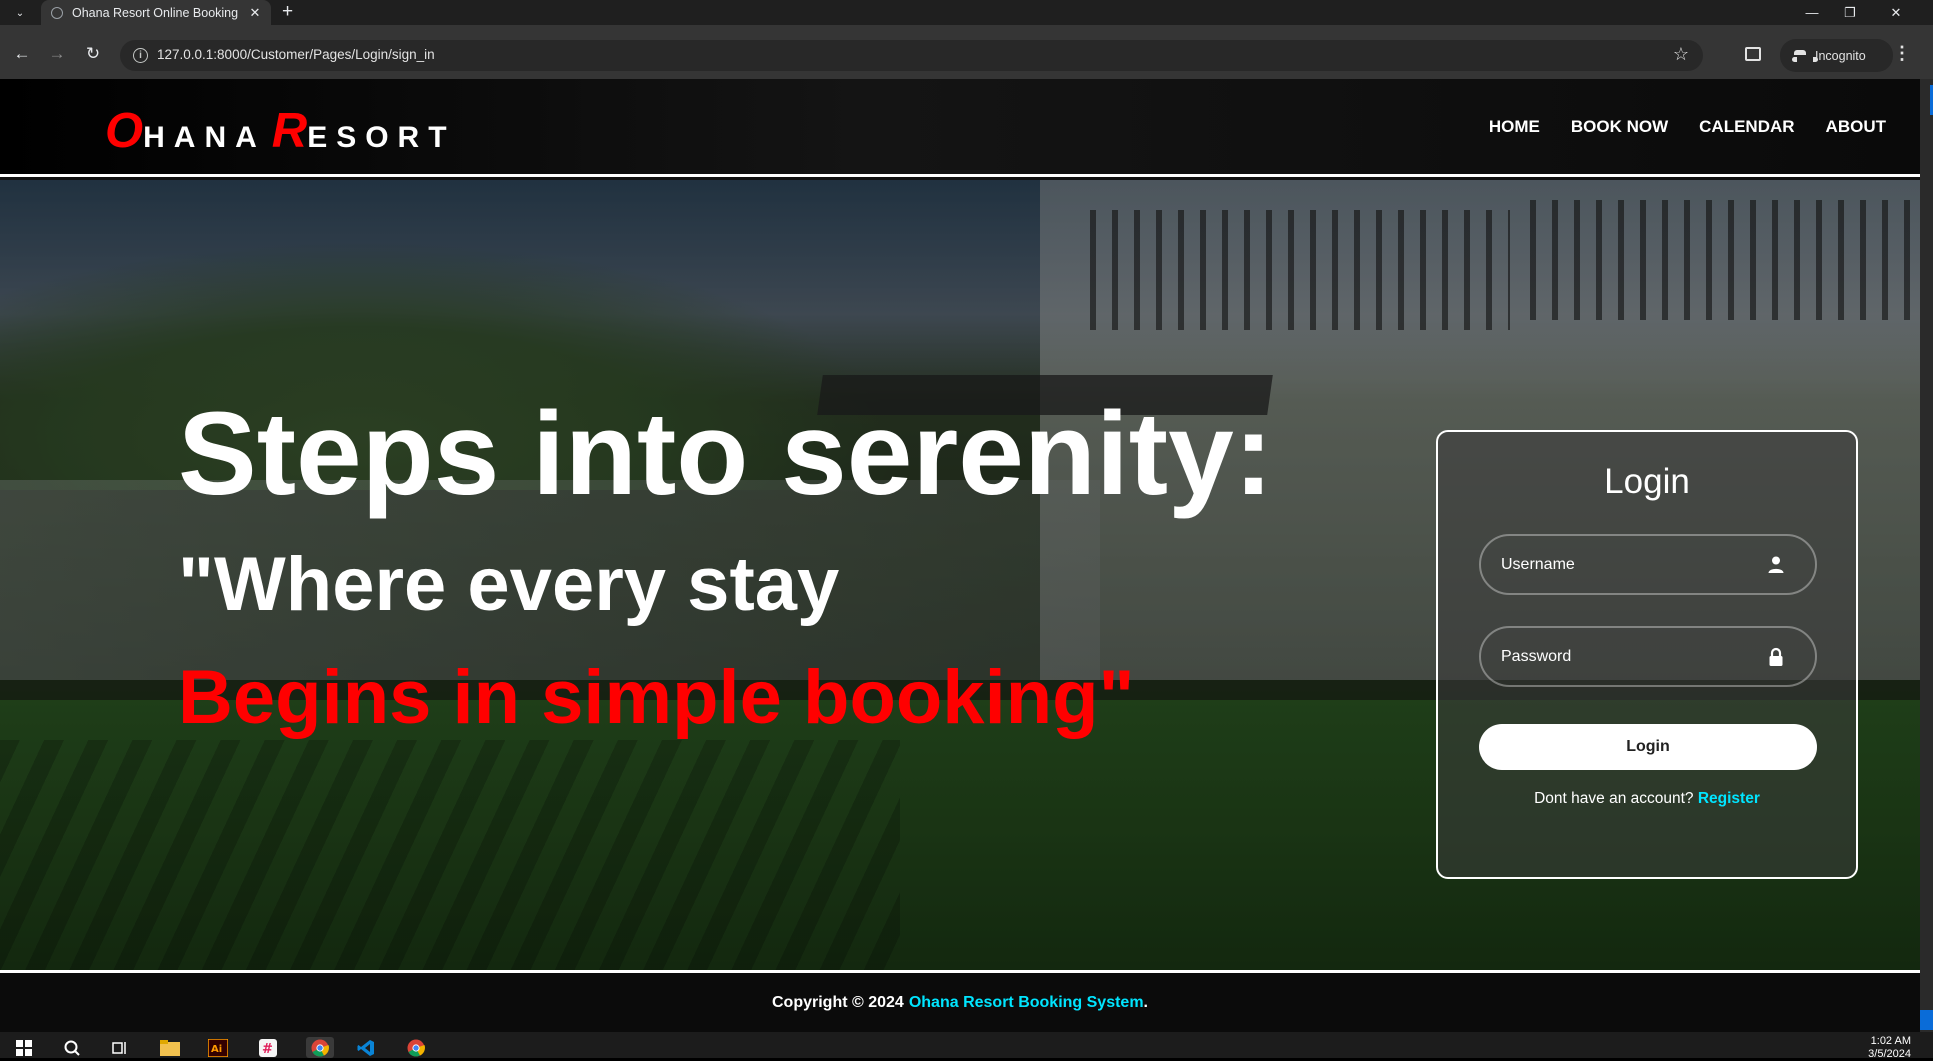 This screenshot has width=1933, height=1061. Describe the element at coordinates (656, 697) in the screenshot. I see `hero-tagline-red: Begins in simple booking"` at that location.